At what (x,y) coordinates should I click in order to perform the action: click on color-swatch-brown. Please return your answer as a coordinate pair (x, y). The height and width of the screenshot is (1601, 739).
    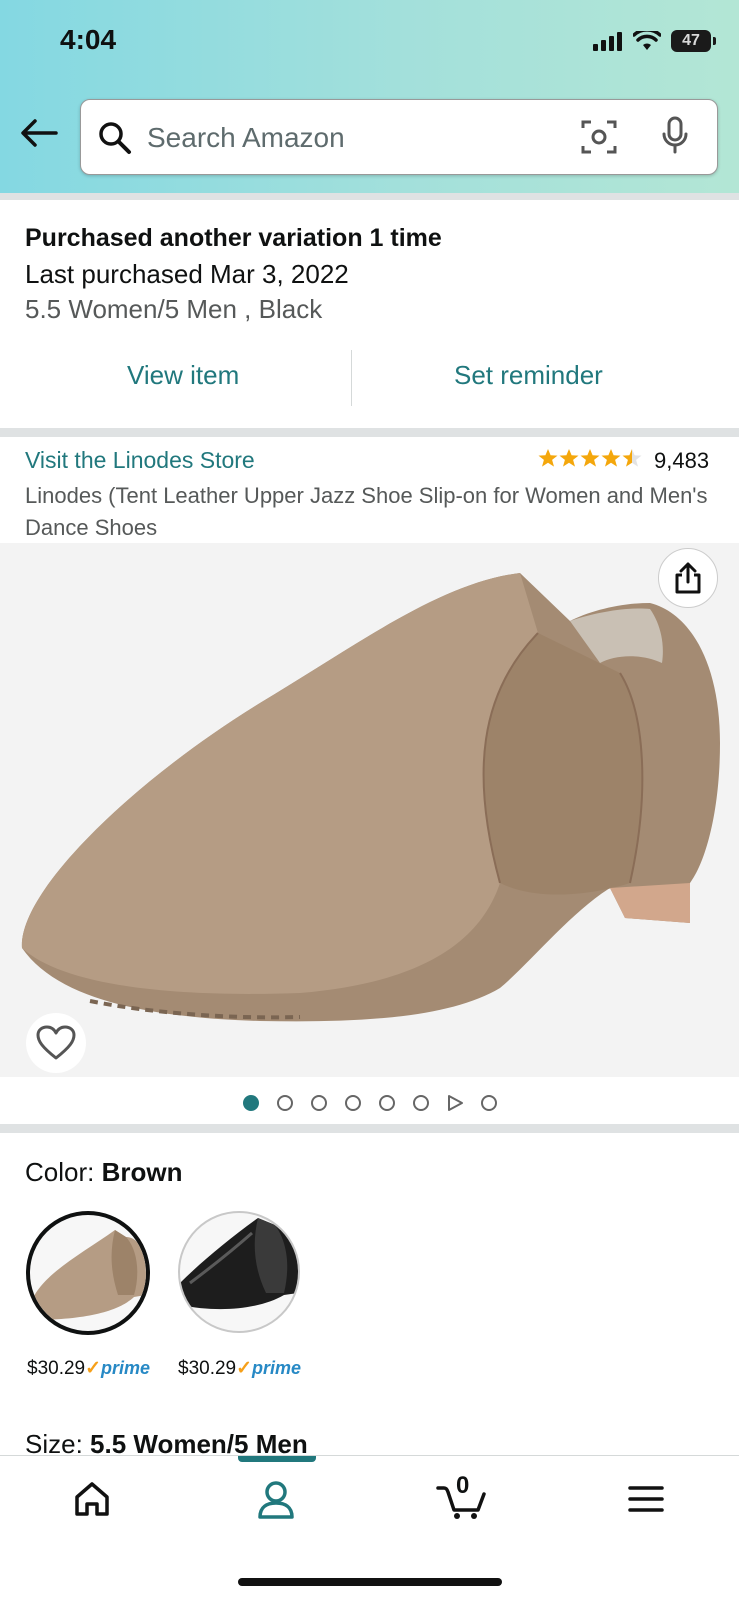
    Looking at the image, I should click on (88, 1273).